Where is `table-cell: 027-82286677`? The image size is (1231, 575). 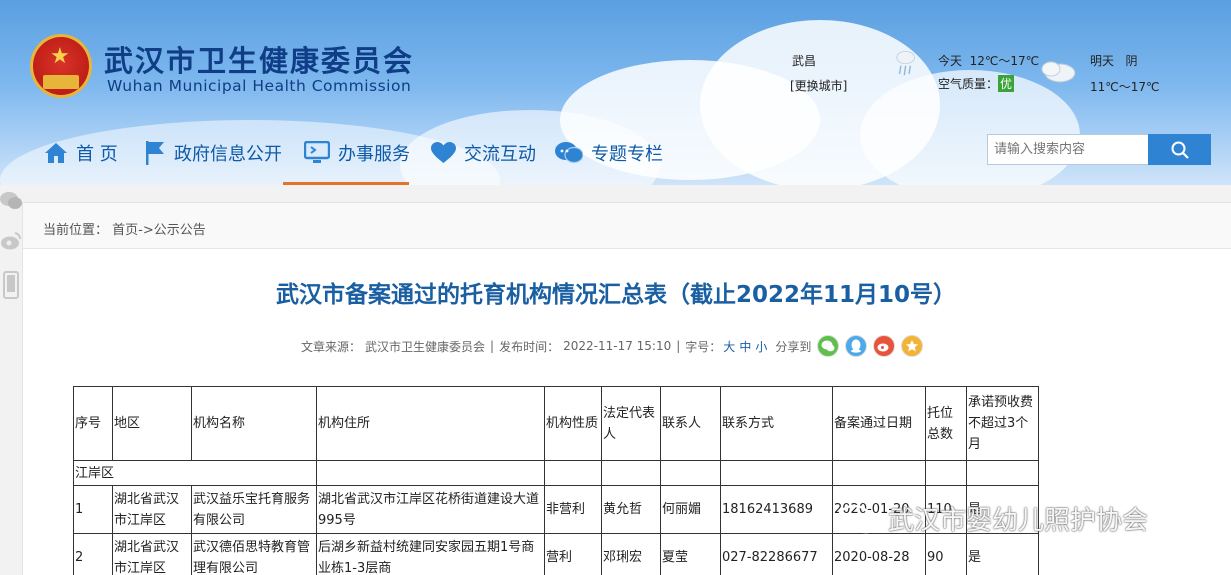
table-cell: 027-82286677 is located at coordinates (776, 554).